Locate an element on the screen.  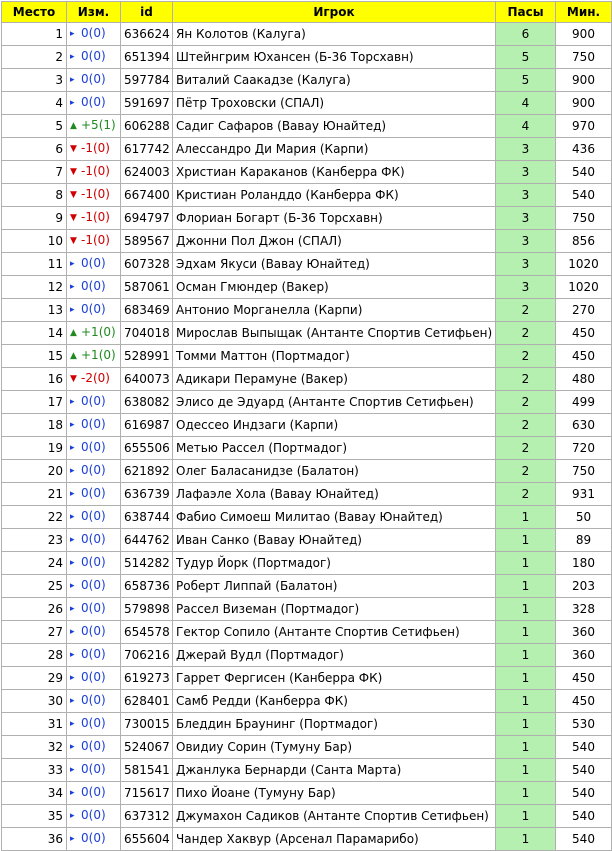
player-id-cell: 617742 is located at coordinates (146, 149).